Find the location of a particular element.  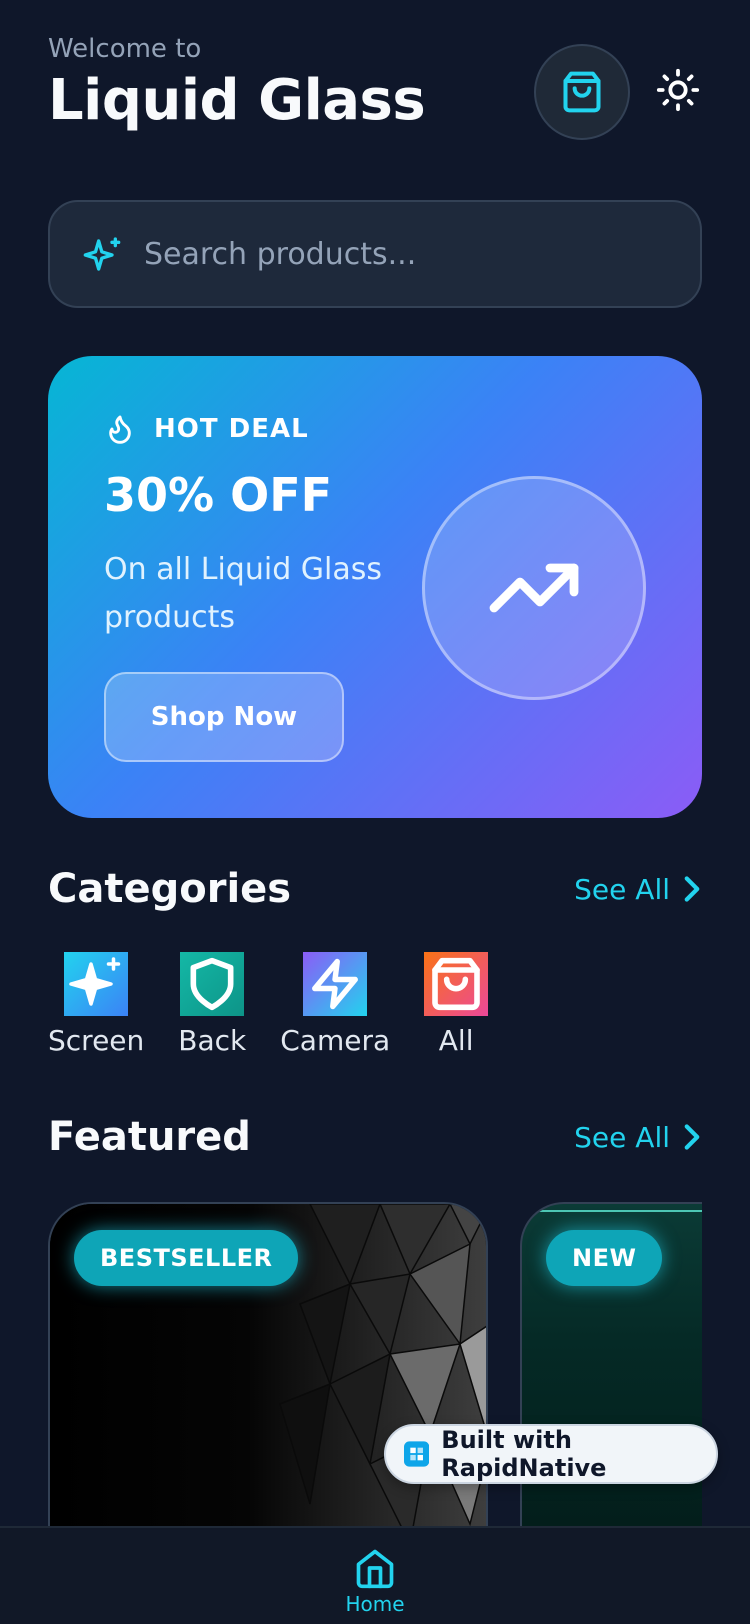

promo-tag-label: HOT DEAL is located at coordinates (231, 429).